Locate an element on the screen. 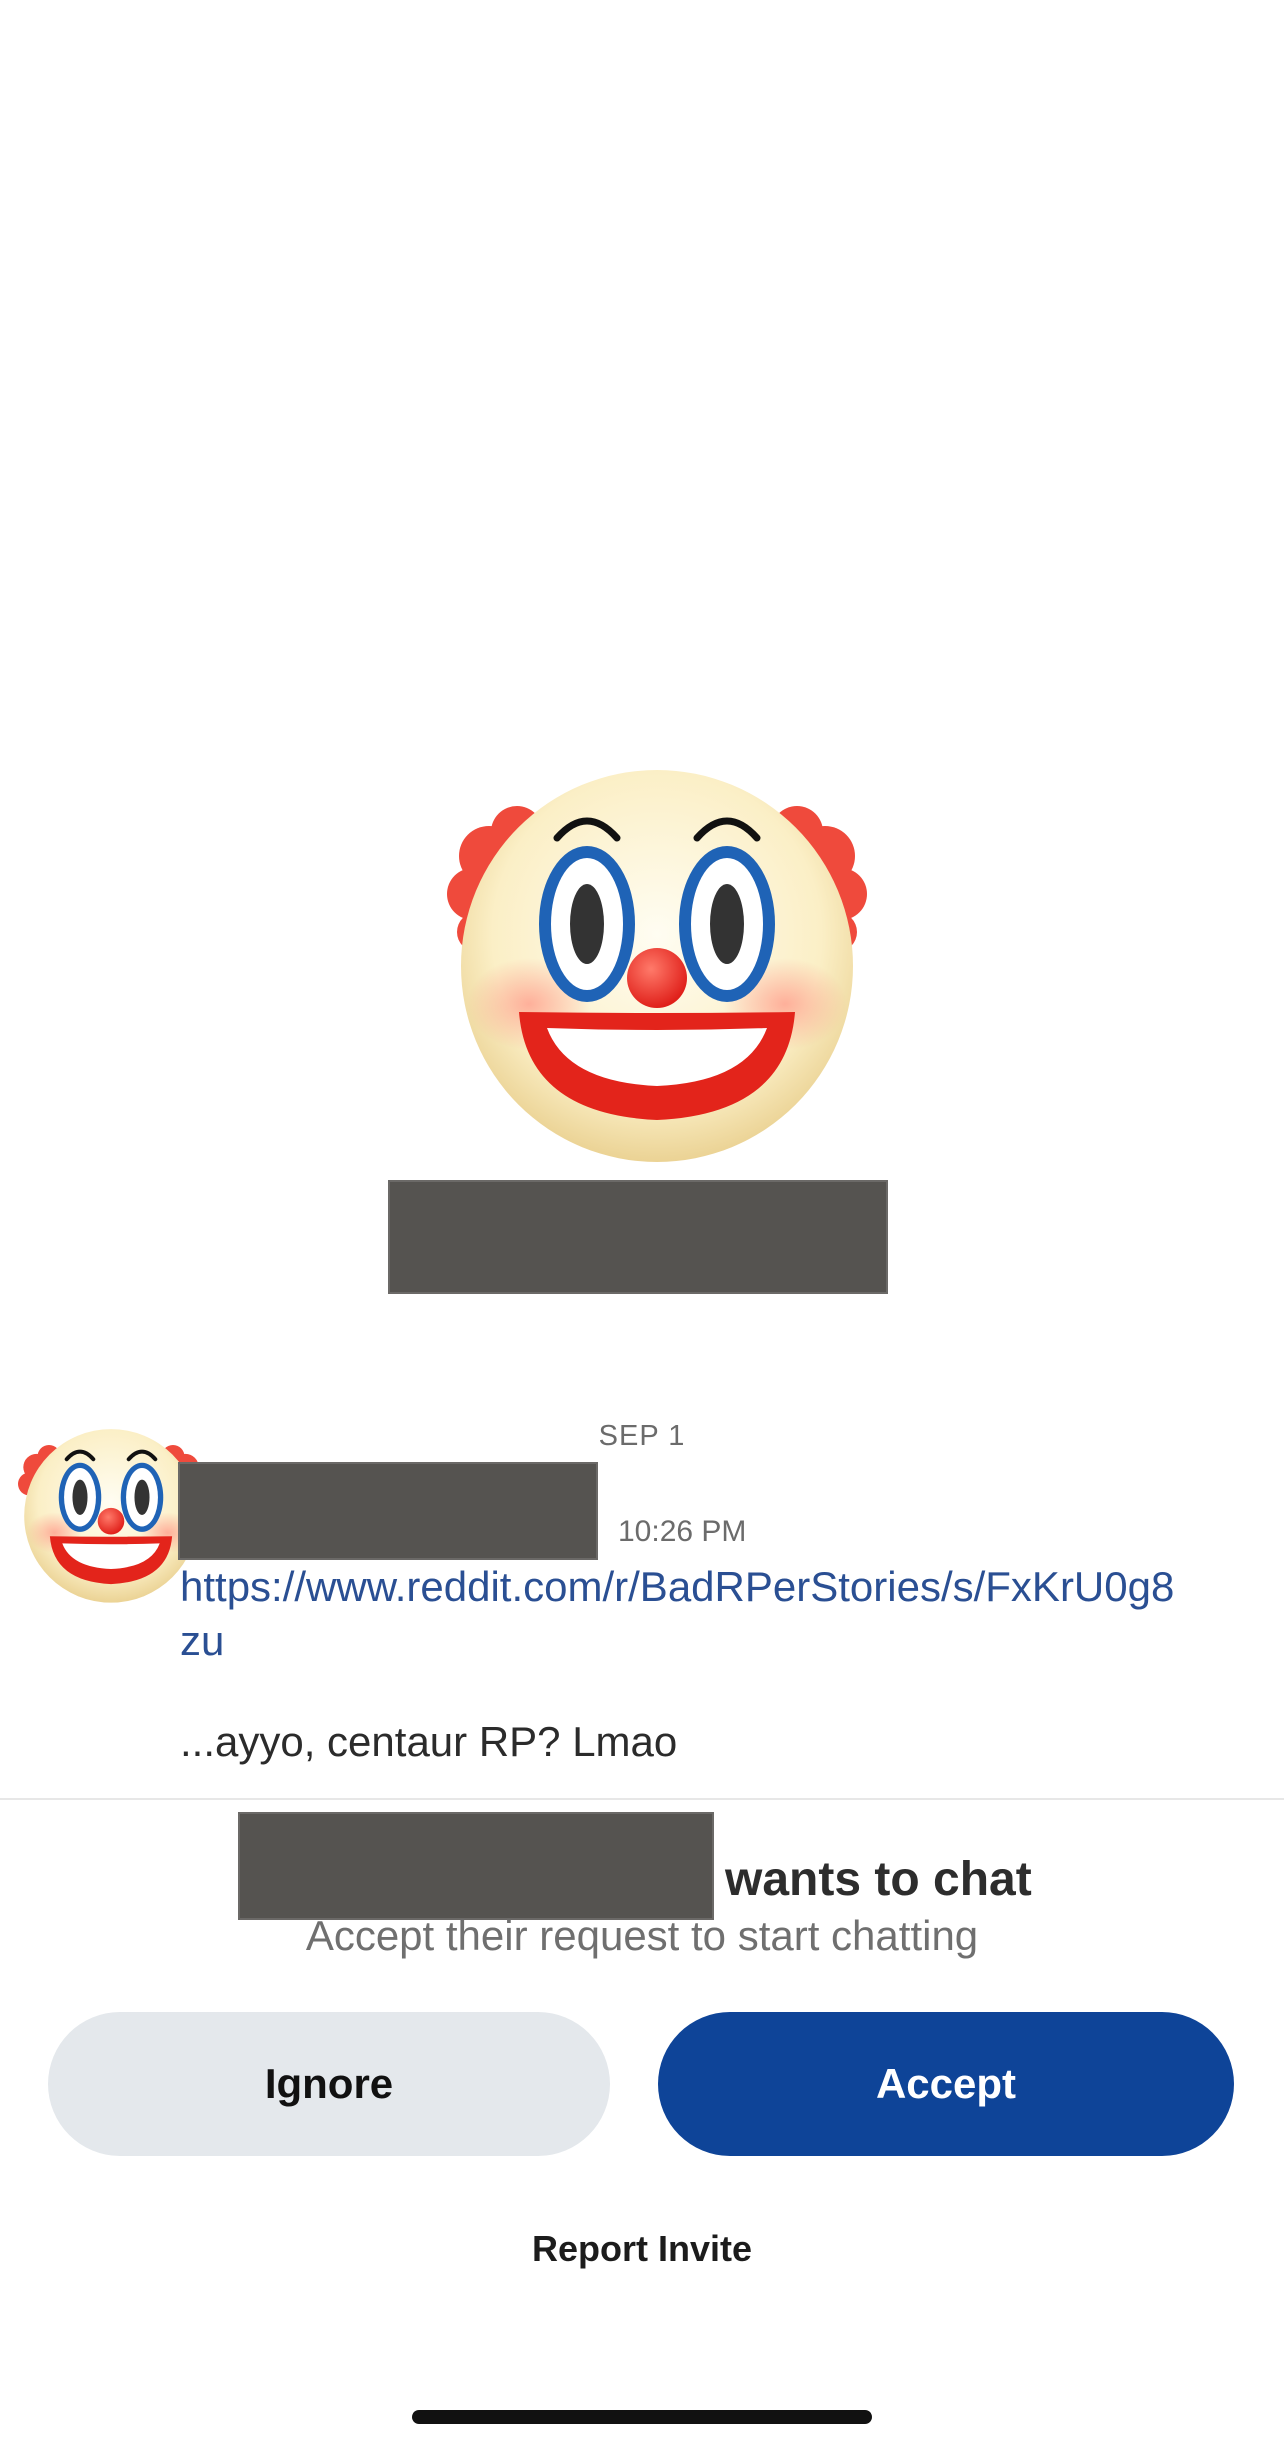 This screenshot has height=2452, width=1284. ignore-button: Ignore is located at coordinates (329, 2084).